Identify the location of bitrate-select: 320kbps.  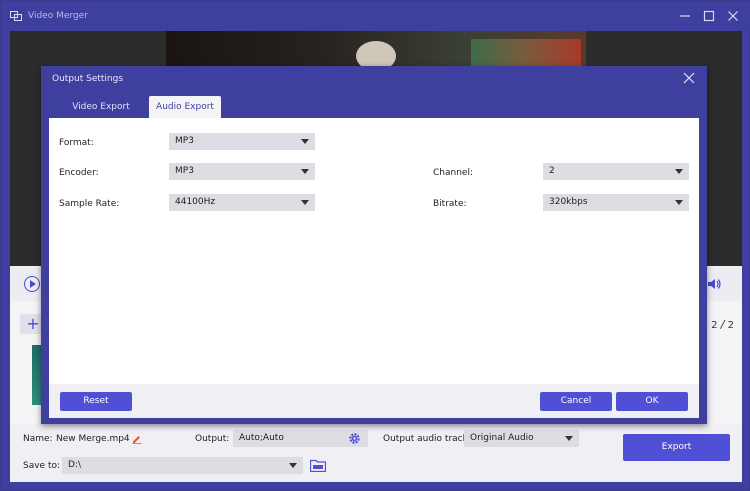
(616, 202).